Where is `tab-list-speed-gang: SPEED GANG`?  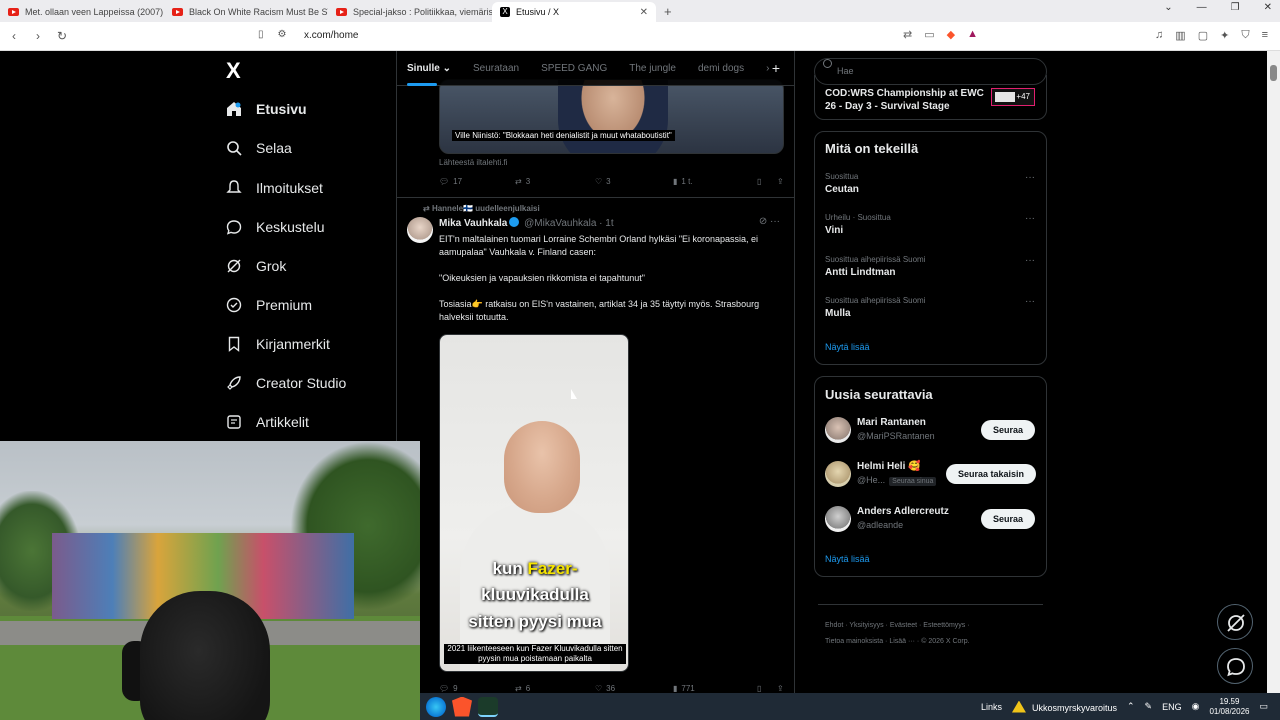
tab-list-speed-gang: SPEED GANG is located at coordinates (574, 68).